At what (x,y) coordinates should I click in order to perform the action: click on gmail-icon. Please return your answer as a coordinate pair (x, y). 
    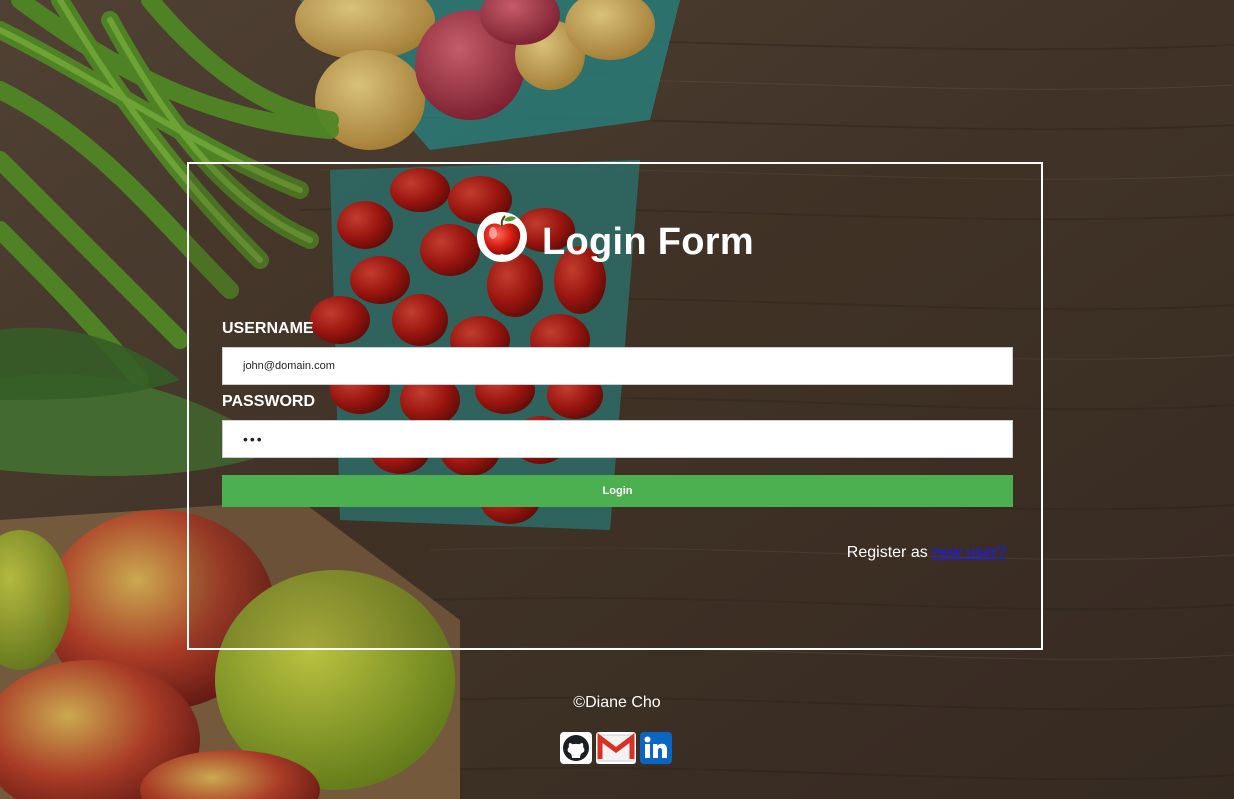
    Looking at the image, I should click on (616, 748).